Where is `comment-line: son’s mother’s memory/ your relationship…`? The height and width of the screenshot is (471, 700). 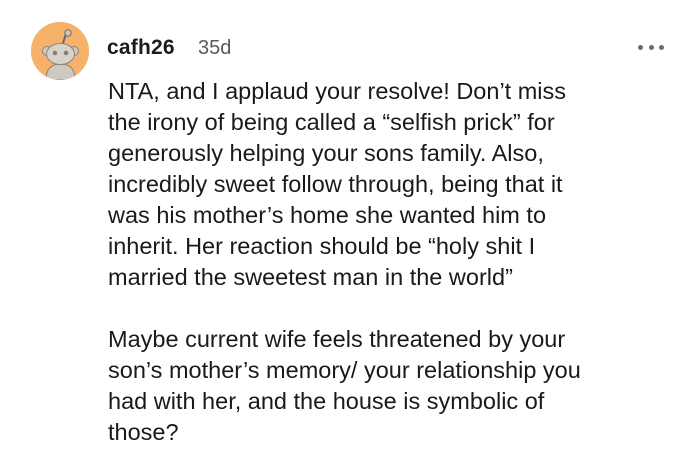 comment-line: son’s mother’s memory/ your relationship… is located at coordinates (344, 370).